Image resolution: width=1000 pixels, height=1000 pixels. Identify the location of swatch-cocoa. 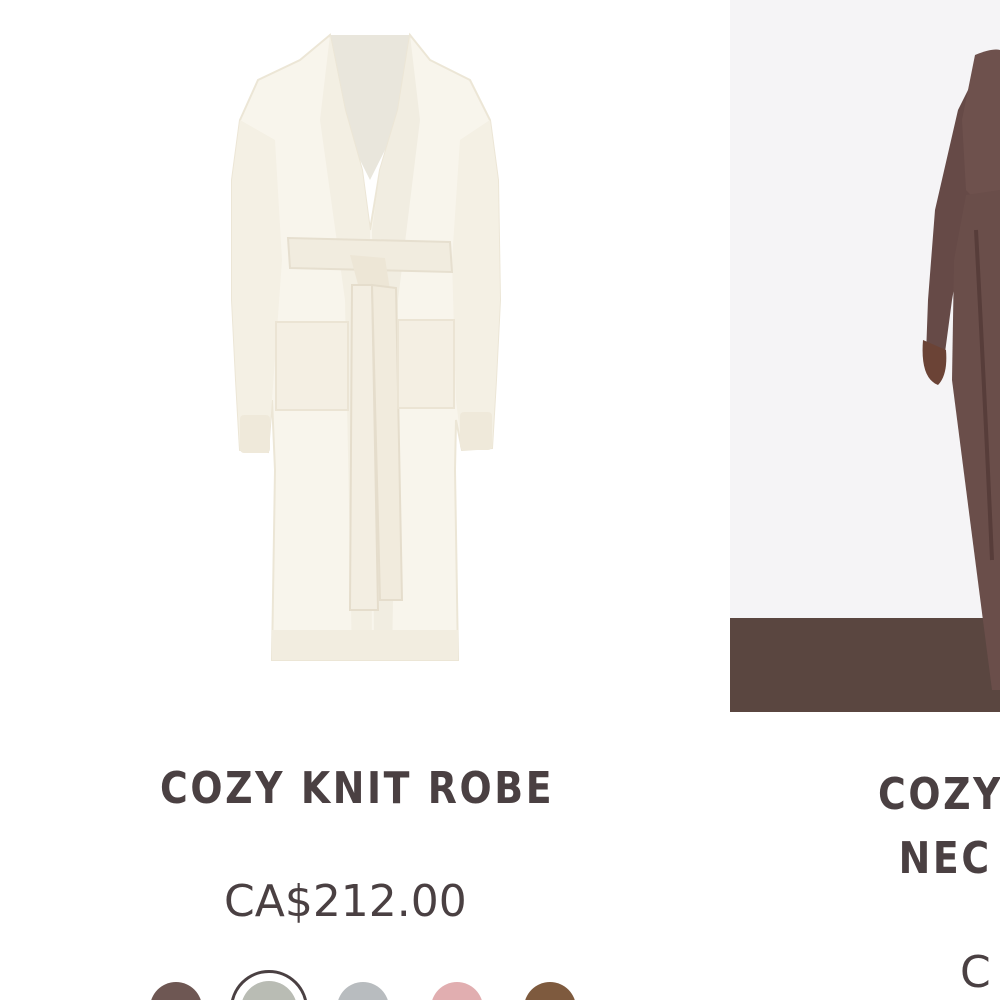
(176, 991).